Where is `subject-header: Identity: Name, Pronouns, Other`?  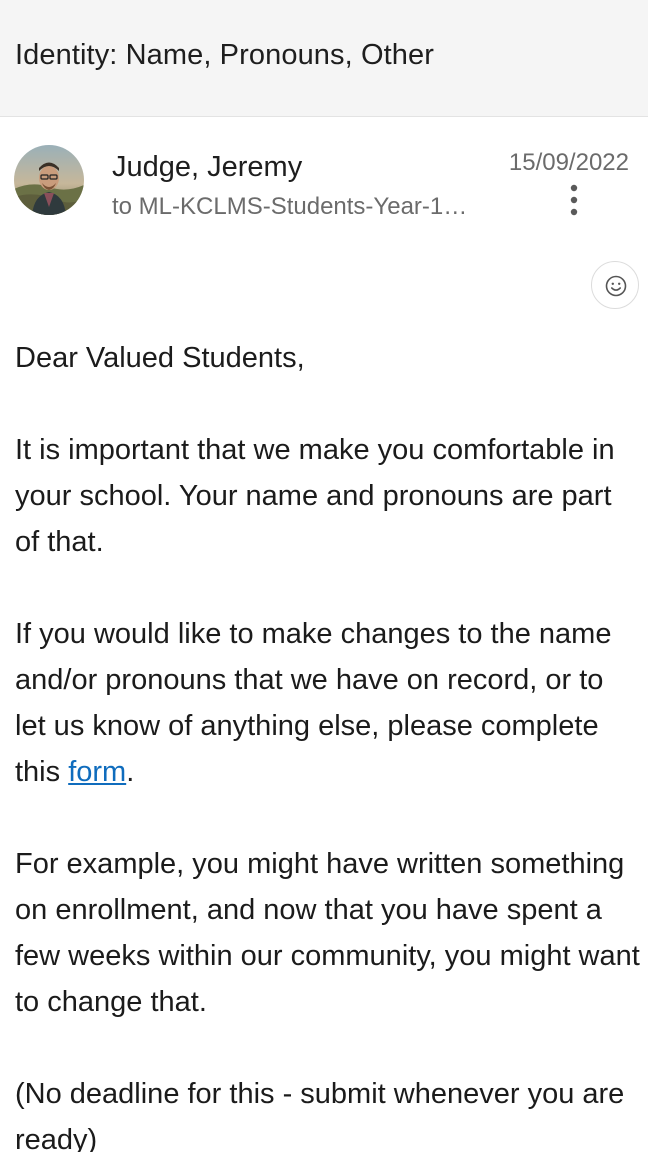
subject-header: Identity: Name, Pronouns, Other is located at coordinates (324, 58).